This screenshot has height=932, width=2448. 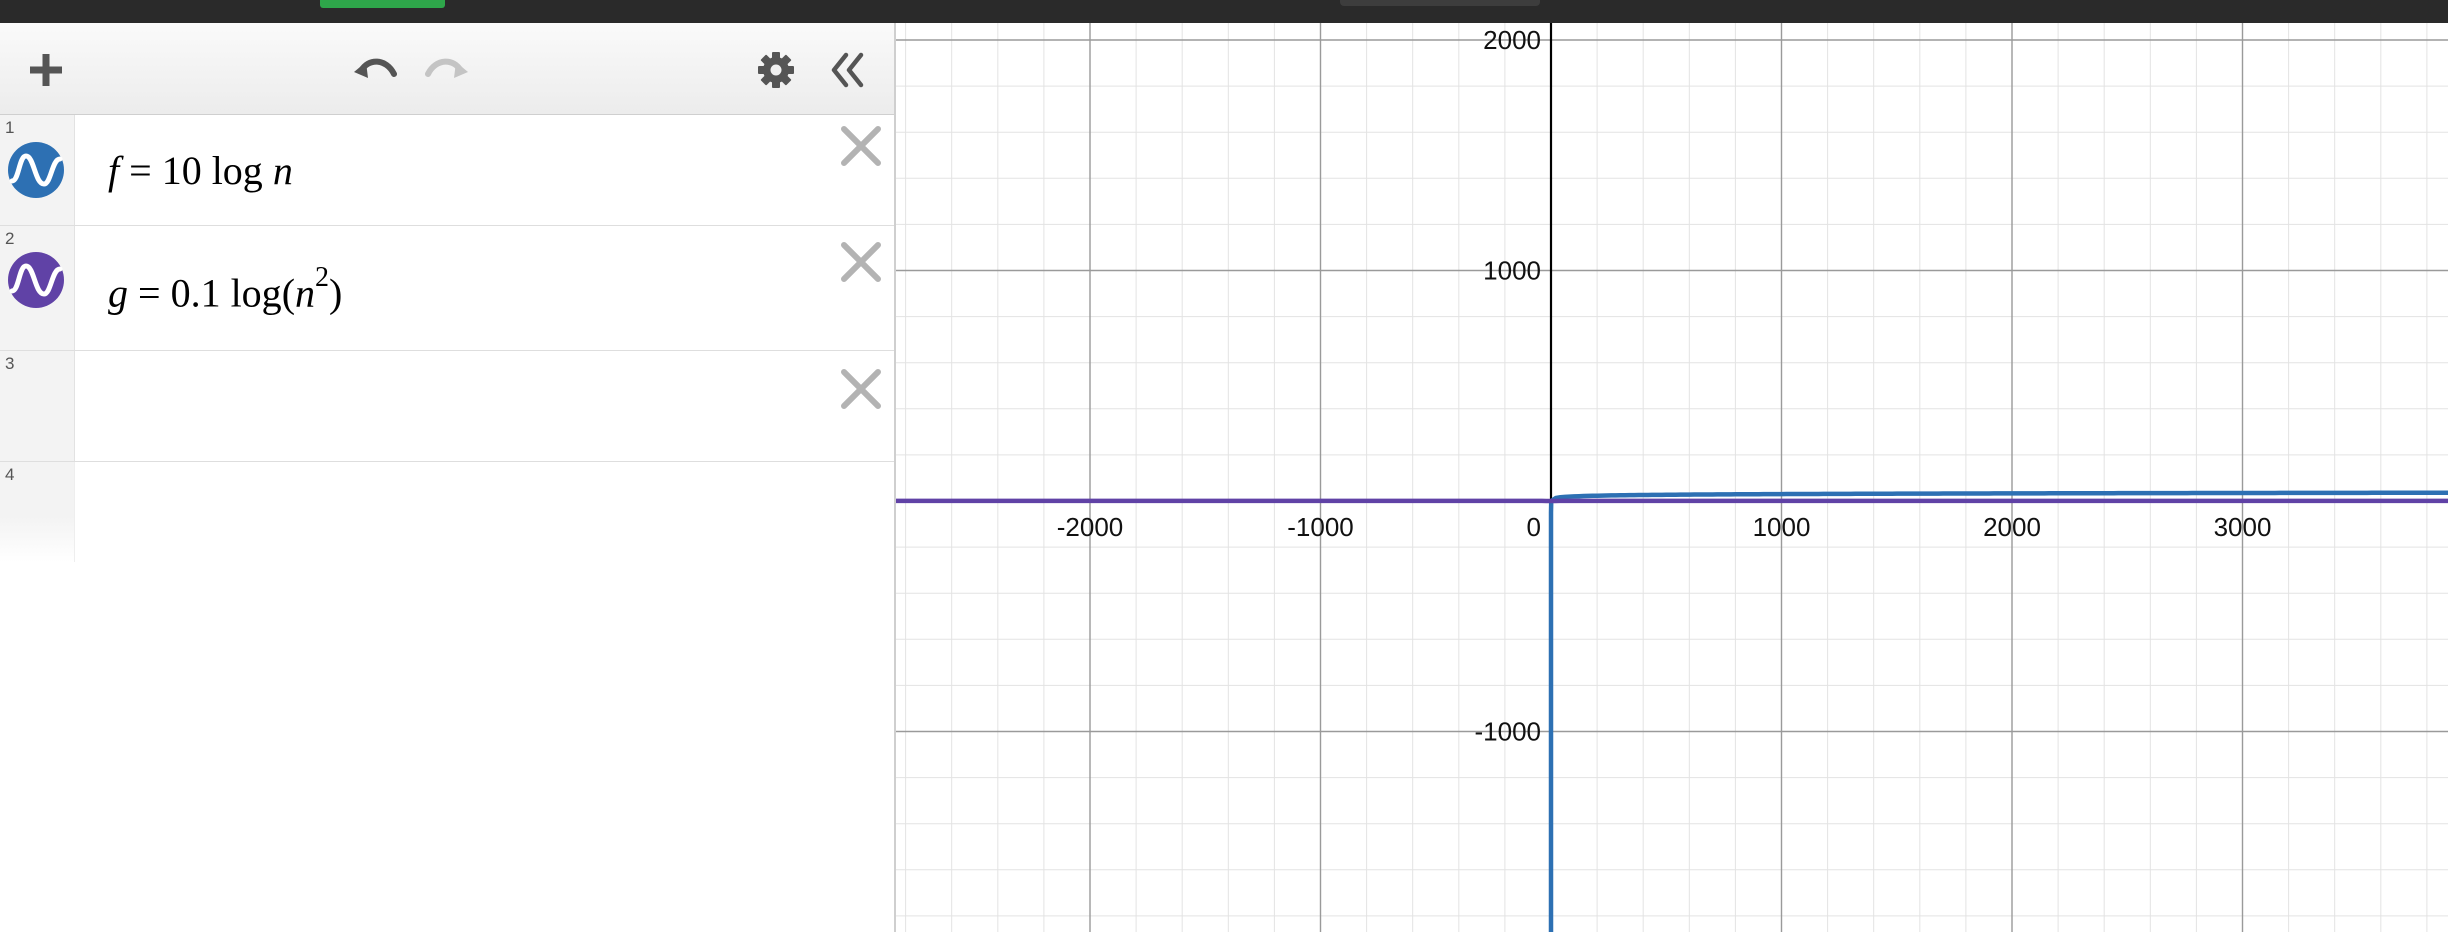 I want to click on x-tick-label: -2000, so click(x=1090, y=527).